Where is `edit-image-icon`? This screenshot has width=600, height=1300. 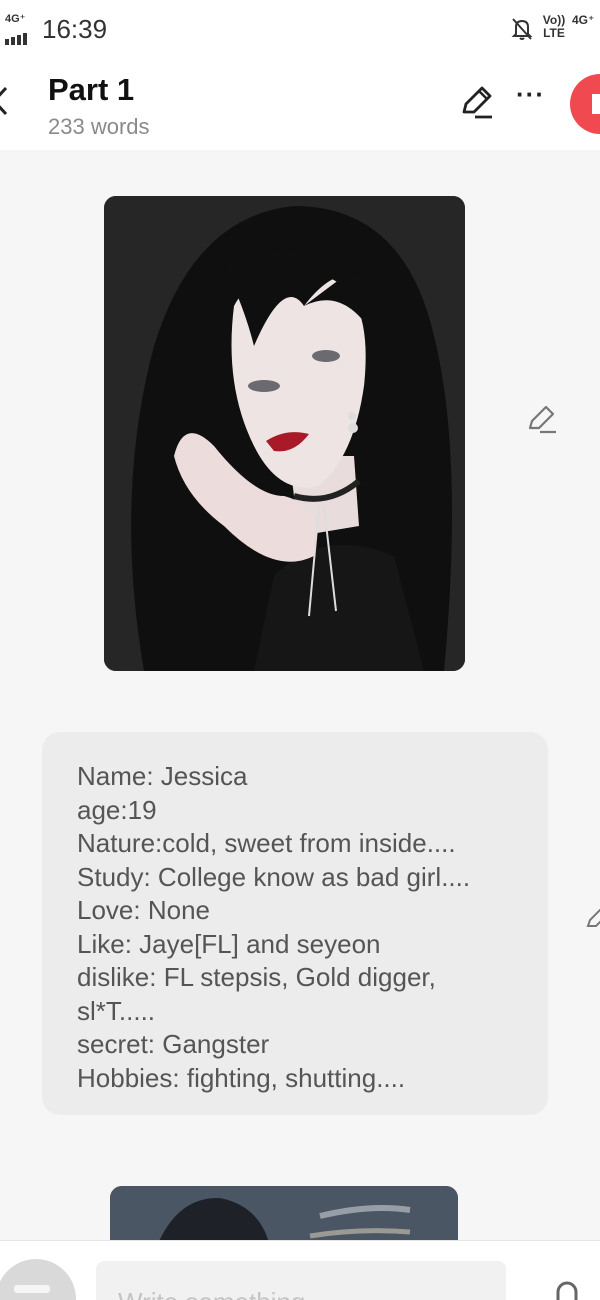
edit-image-icon is located at coordinates (542, 418).